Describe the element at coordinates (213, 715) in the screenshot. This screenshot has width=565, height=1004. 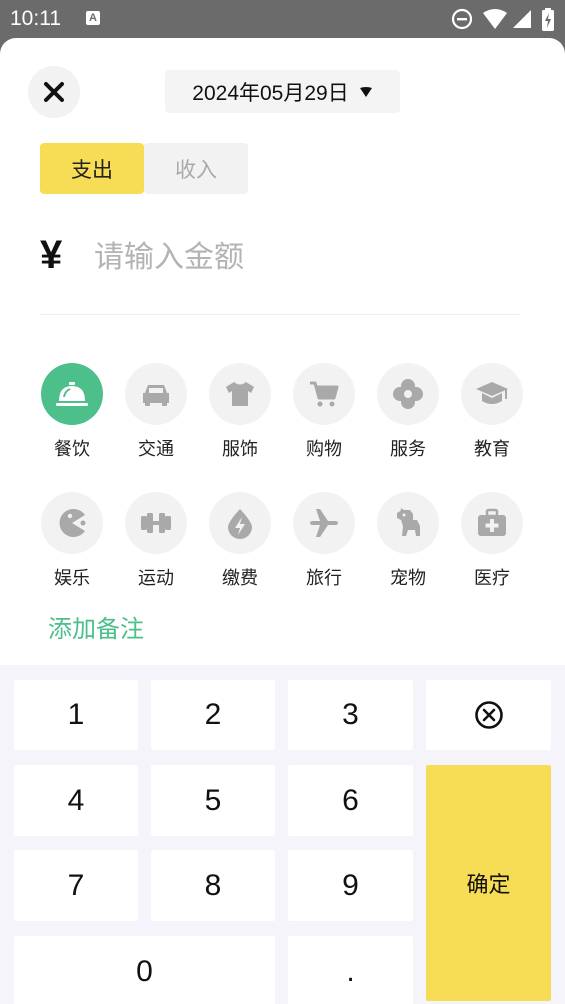
I see `key-2: 2` at that location.